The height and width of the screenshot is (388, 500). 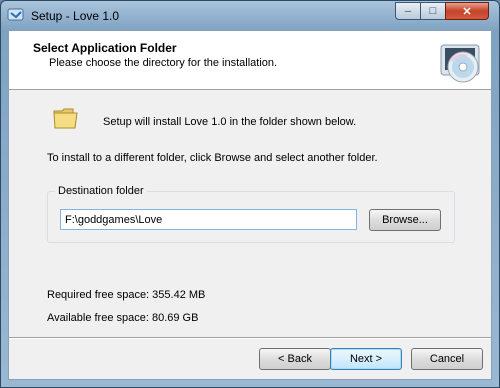 What do you see at coordinates (15, 14) in the screenshot?
I see `setup-app-icon` at bounding box center [15, 14].